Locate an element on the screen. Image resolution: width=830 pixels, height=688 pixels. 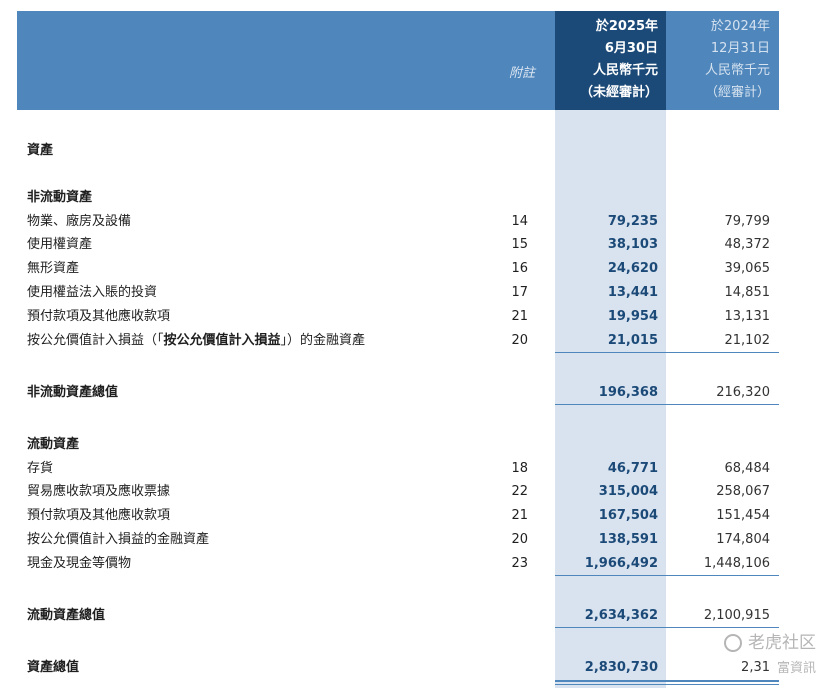
grand-total-rule is located at coordinates (667, 681).